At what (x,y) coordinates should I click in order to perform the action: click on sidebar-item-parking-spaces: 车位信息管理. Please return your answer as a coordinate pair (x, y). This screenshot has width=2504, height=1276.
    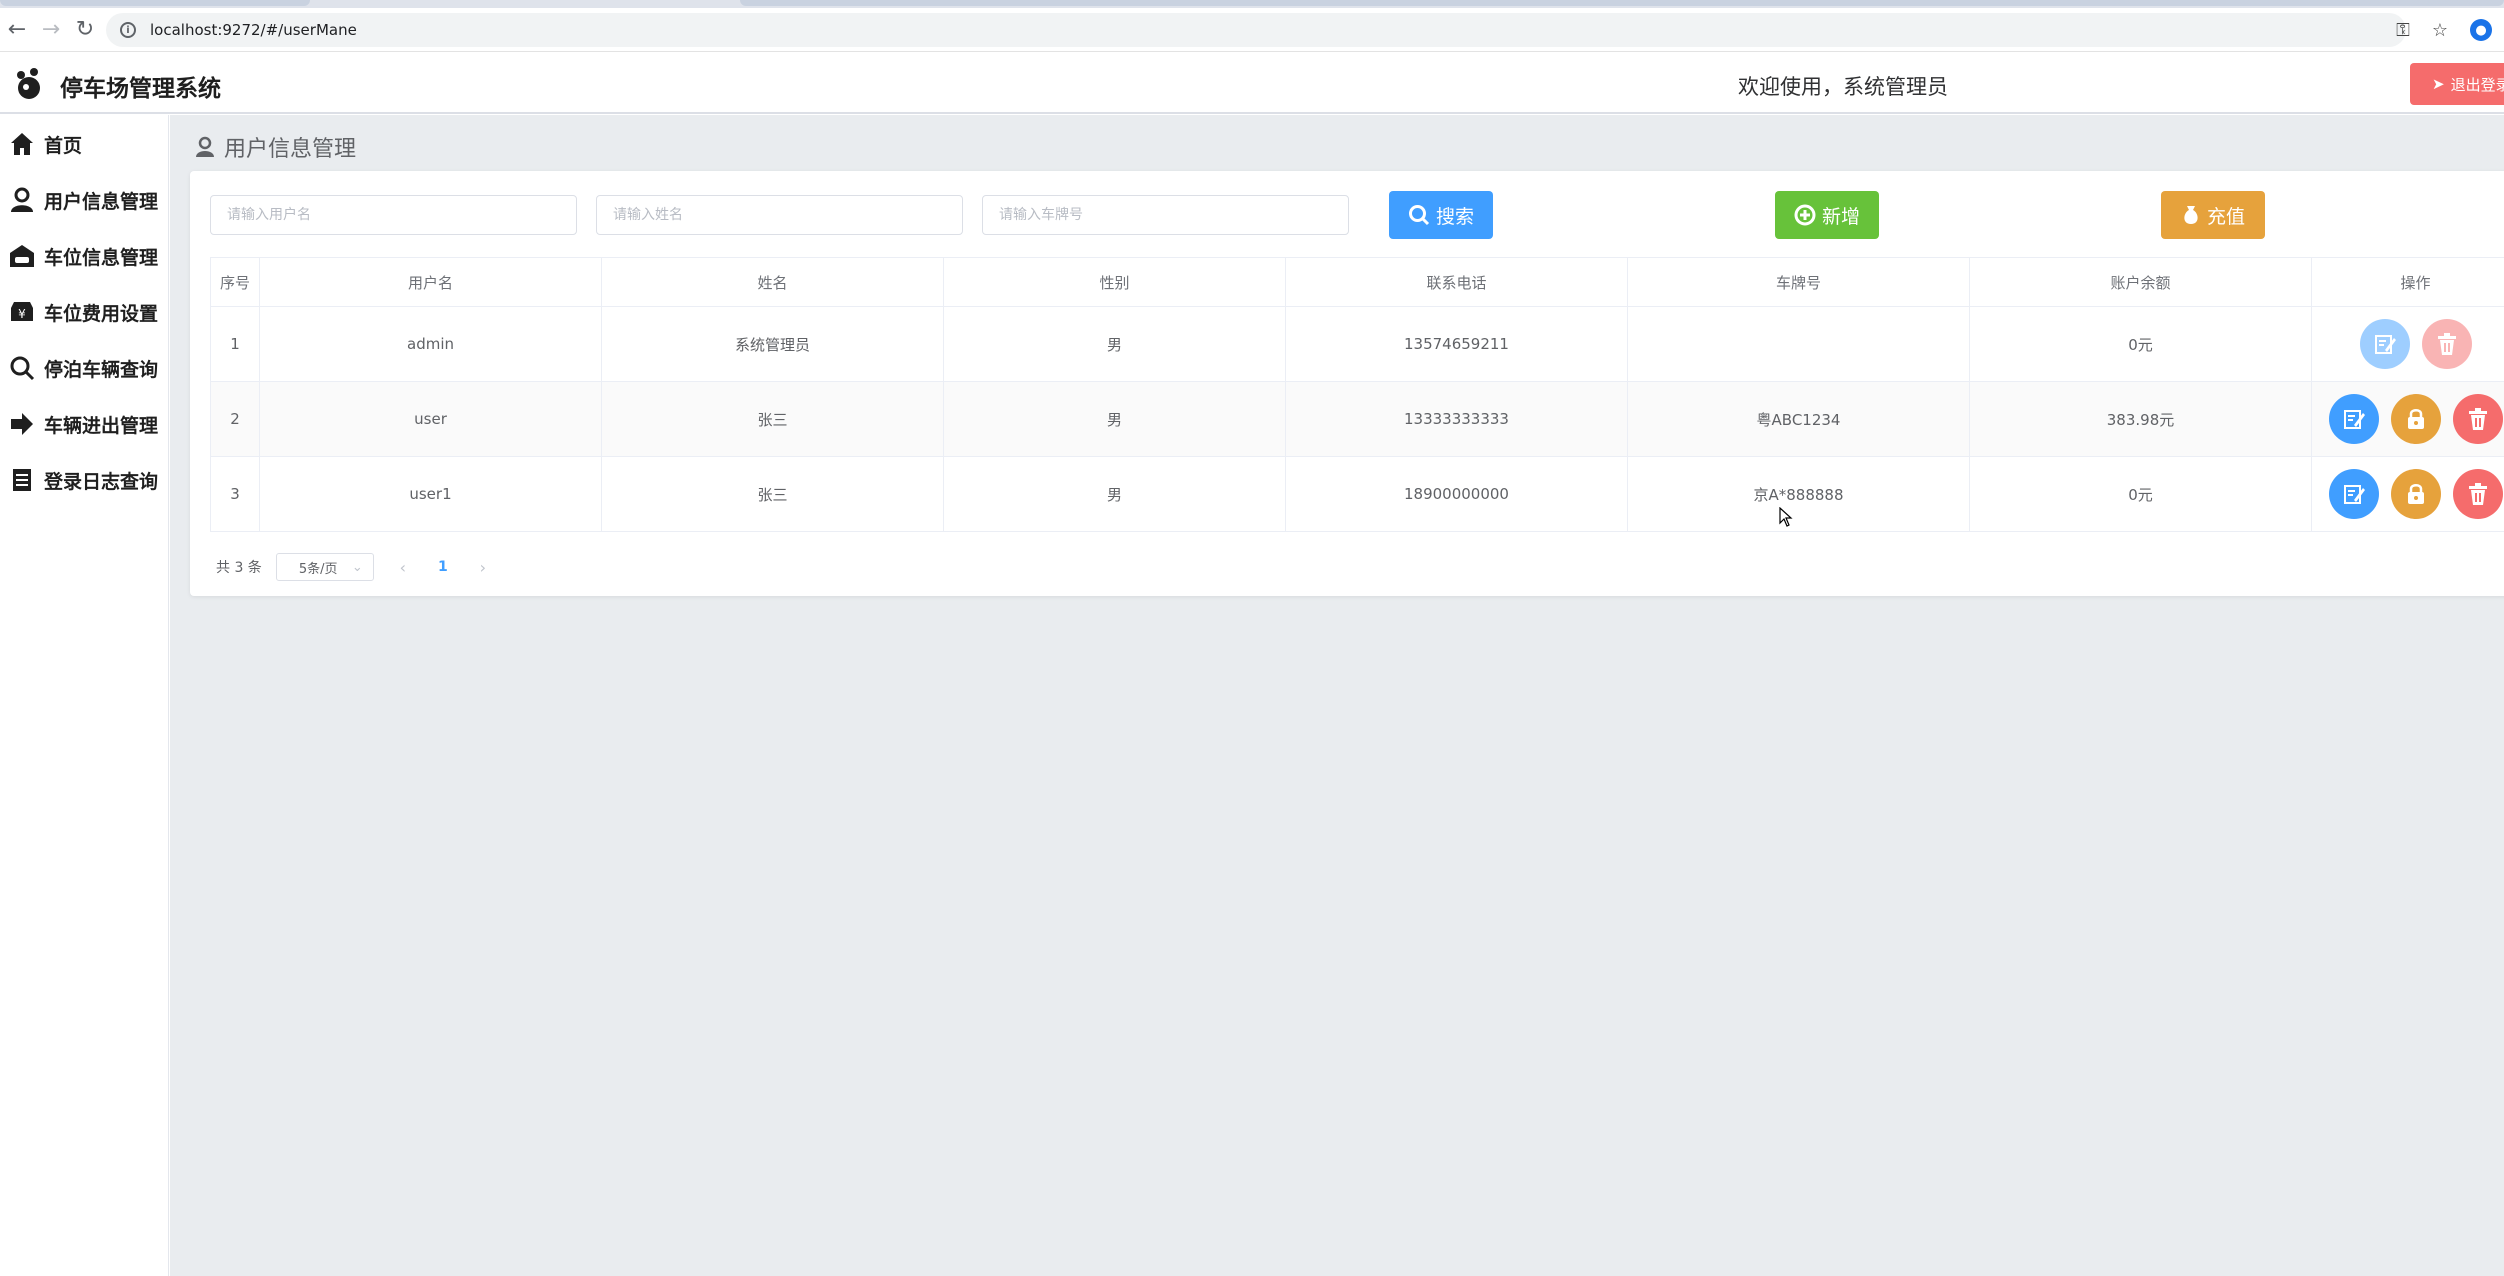
    Looking at the image, I should click on (84, 256).